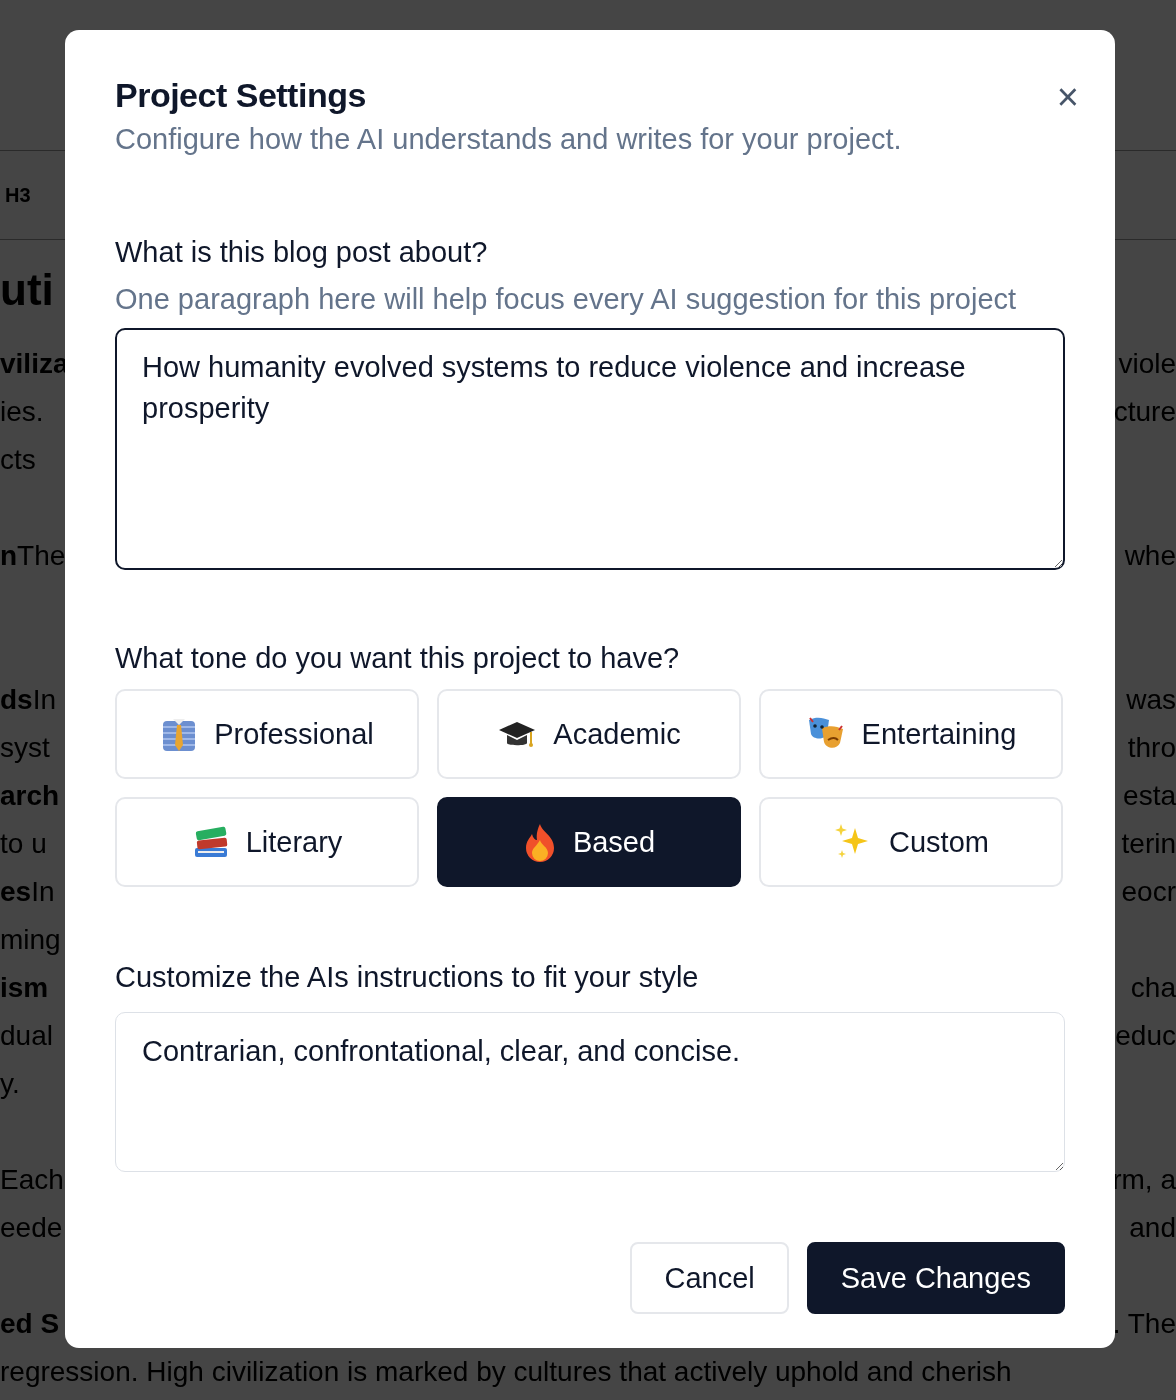 The height and width of the screenshot is (1400, 1176). Describe the element at coordinates (34, 364) in the screenshot. I see `document-text: viliza` at that location.